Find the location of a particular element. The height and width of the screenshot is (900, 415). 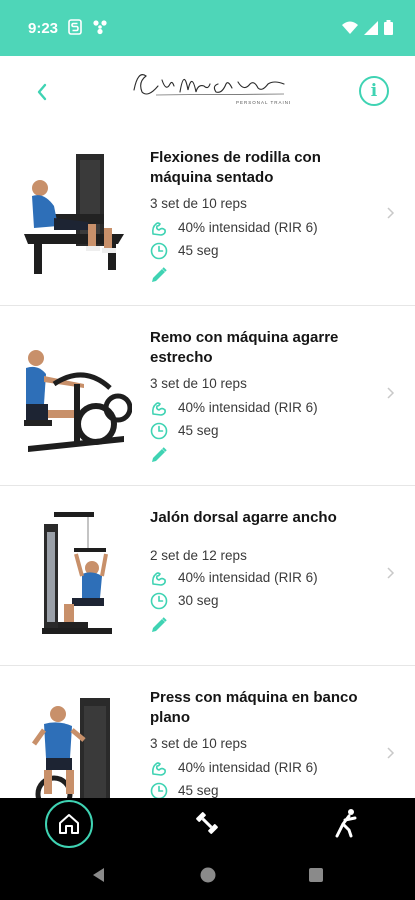

s-icon is located at coordinates (75, 27).